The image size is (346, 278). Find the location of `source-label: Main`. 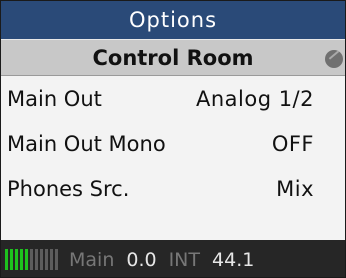

source-label: Main is located at coordinates (92, 259).